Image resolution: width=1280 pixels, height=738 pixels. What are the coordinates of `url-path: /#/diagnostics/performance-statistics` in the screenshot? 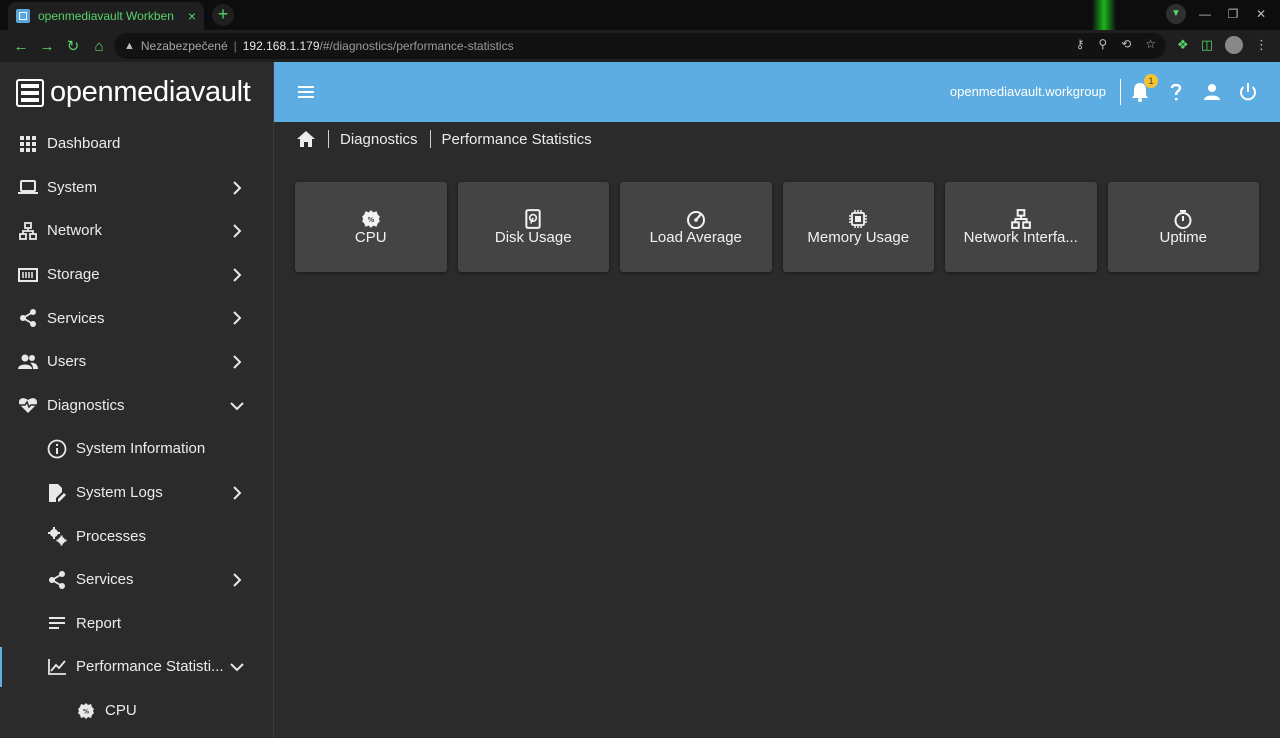 It's located at (416, 46).